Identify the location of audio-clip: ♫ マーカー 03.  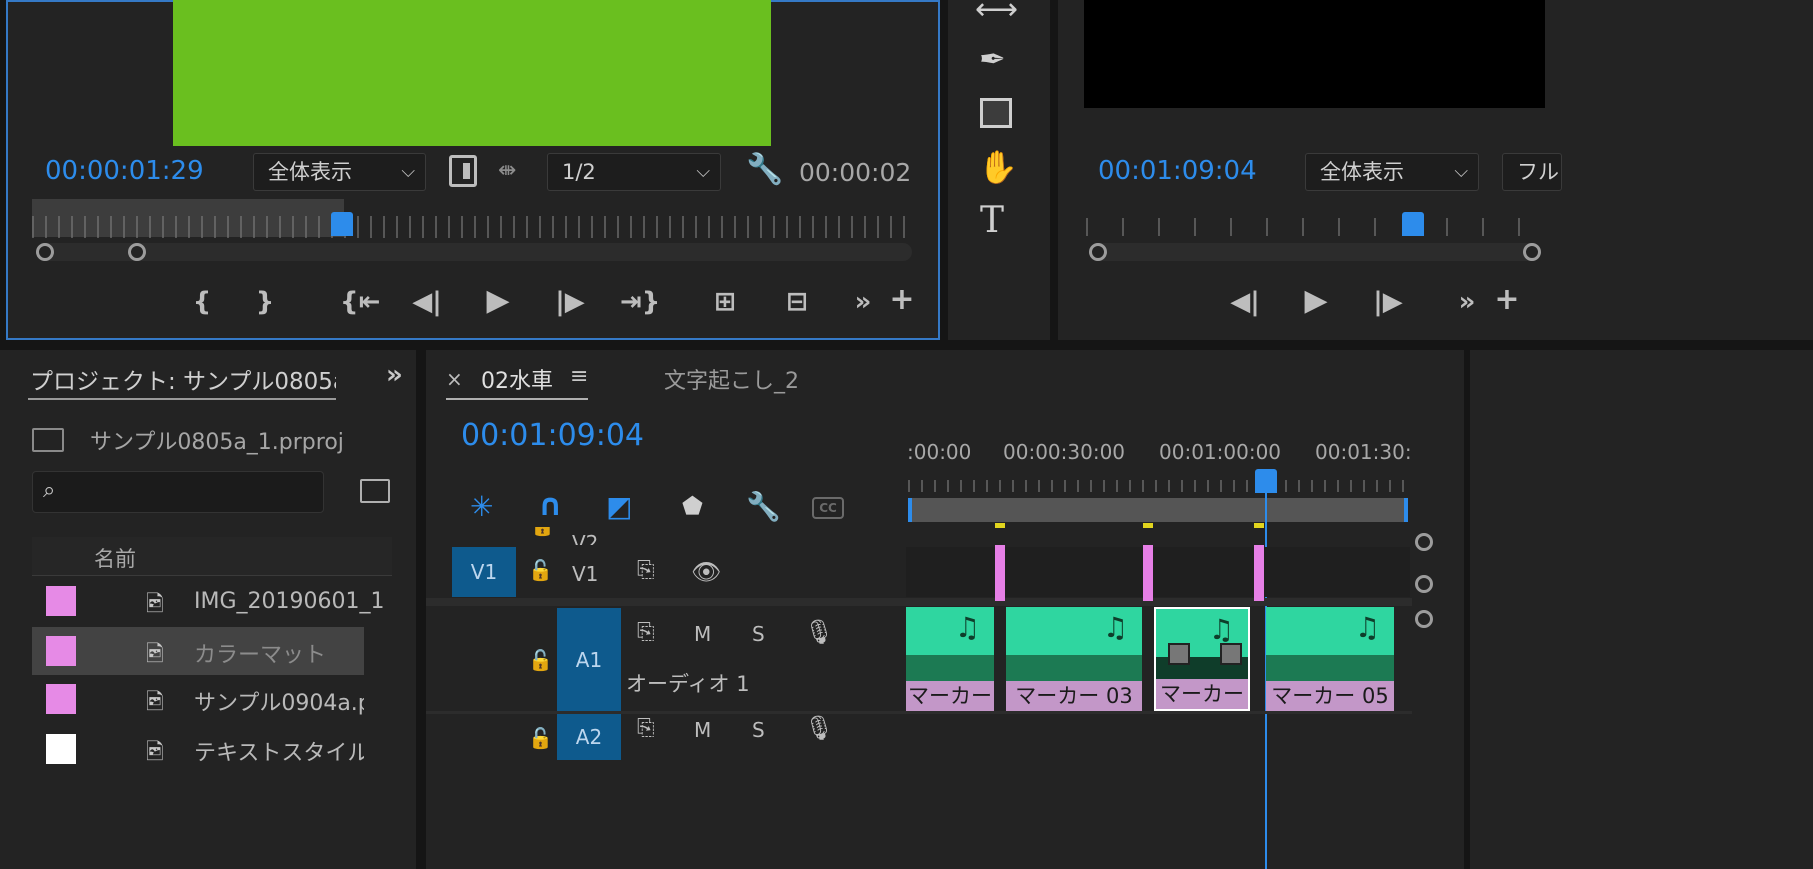
(1074, 659).